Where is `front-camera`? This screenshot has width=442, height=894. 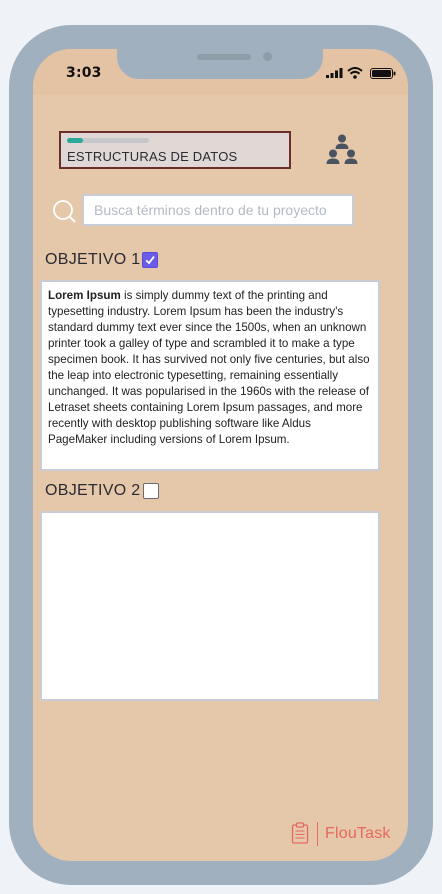
front-camera is located at coordinates (267, 56).